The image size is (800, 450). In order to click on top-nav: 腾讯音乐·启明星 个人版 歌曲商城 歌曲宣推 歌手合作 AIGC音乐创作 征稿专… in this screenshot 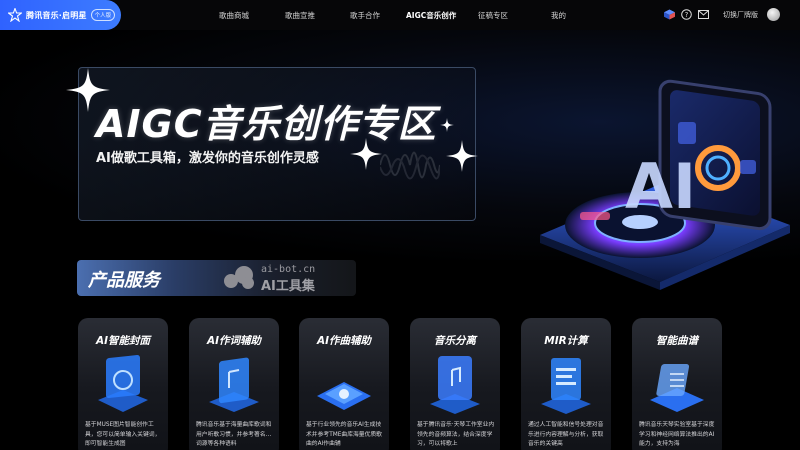, I will do `click(400, 15)`.